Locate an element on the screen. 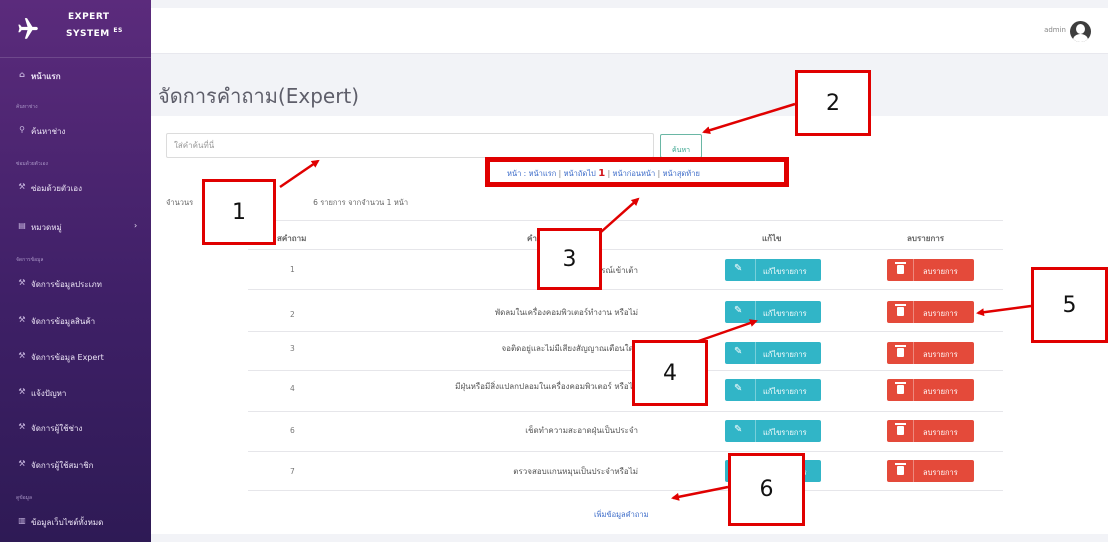 This screenshot has width=1108, height=542. annotation-callout-4: 4 is located at coordinates (670, 373).